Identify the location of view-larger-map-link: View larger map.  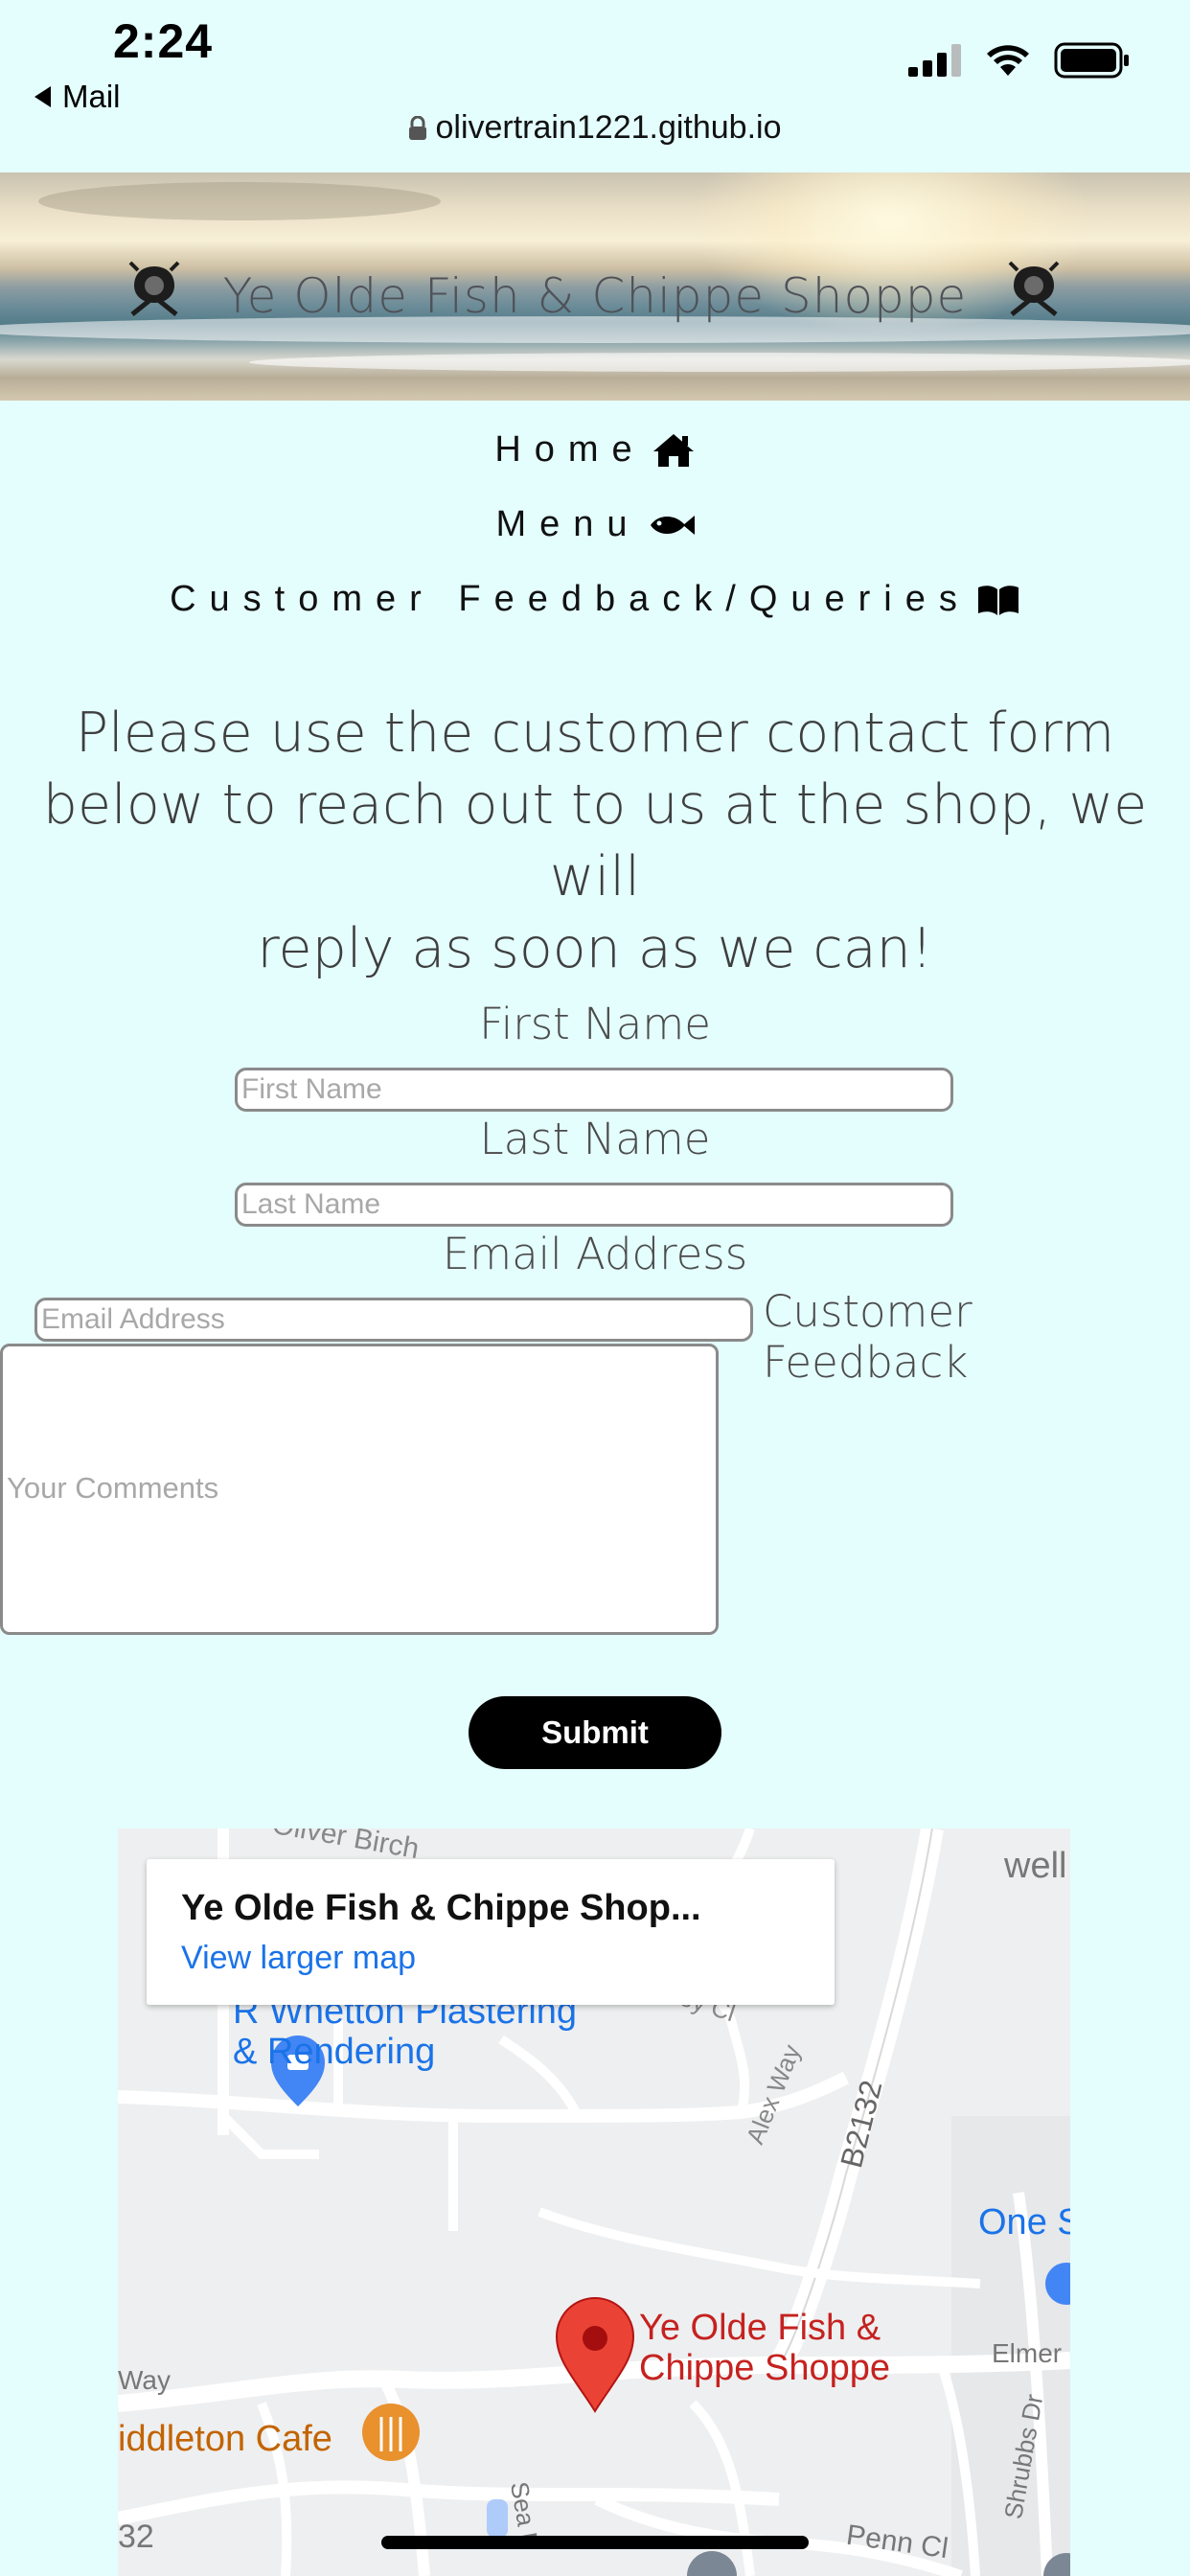
(298, 1958).